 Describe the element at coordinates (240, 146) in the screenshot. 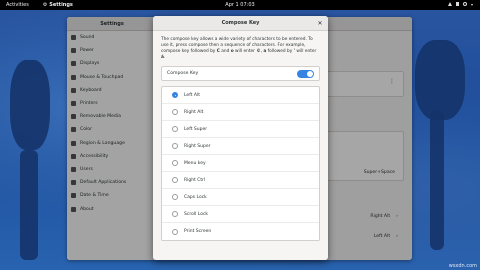

I see `compose-option: Right Super` at that location.